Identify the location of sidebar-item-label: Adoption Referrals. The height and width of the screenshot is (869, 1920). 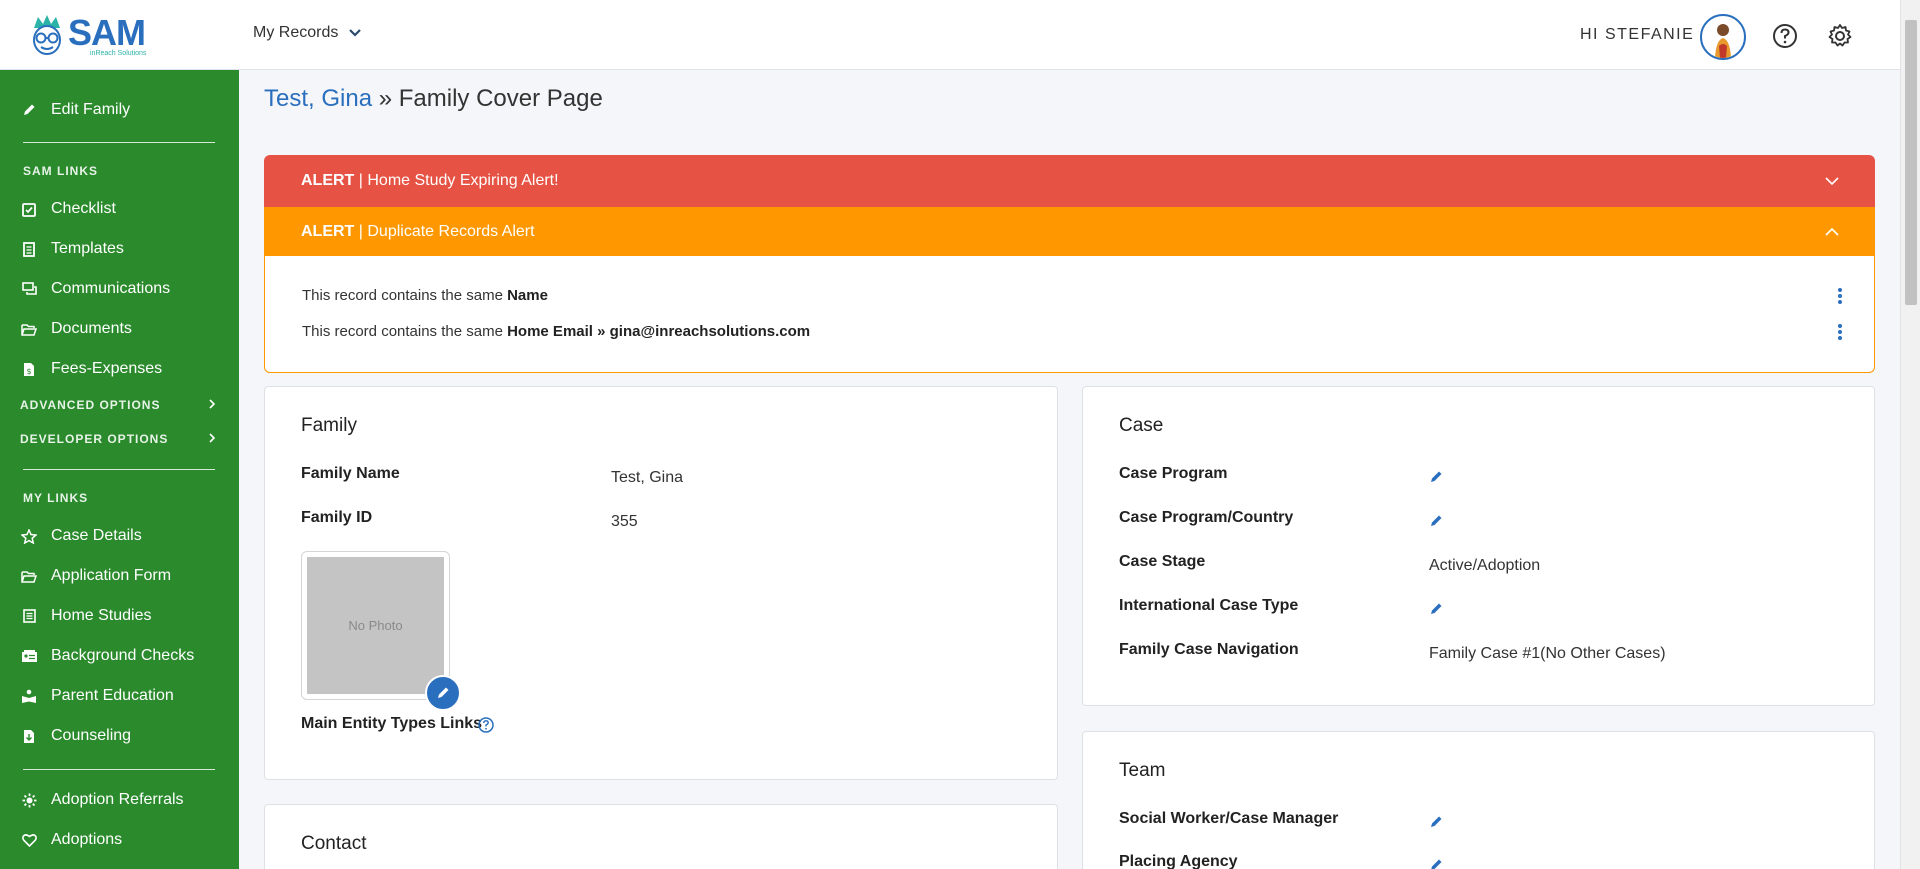
(117, 799).